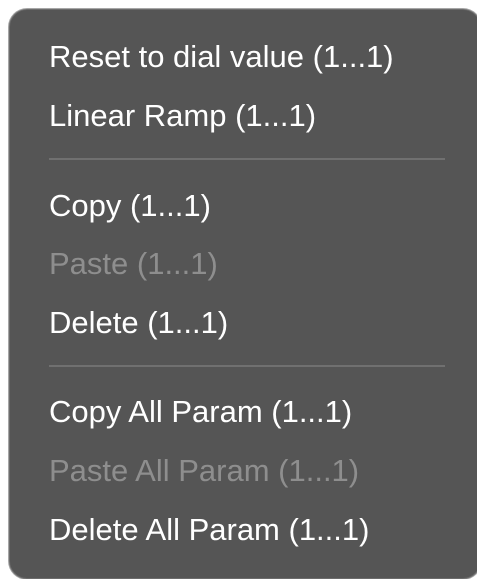  Describe the element at coordinates (182, 116) in the screenshot. I see `menu-item-linear-ramp: Linear Ramp (1...1)` at that location.